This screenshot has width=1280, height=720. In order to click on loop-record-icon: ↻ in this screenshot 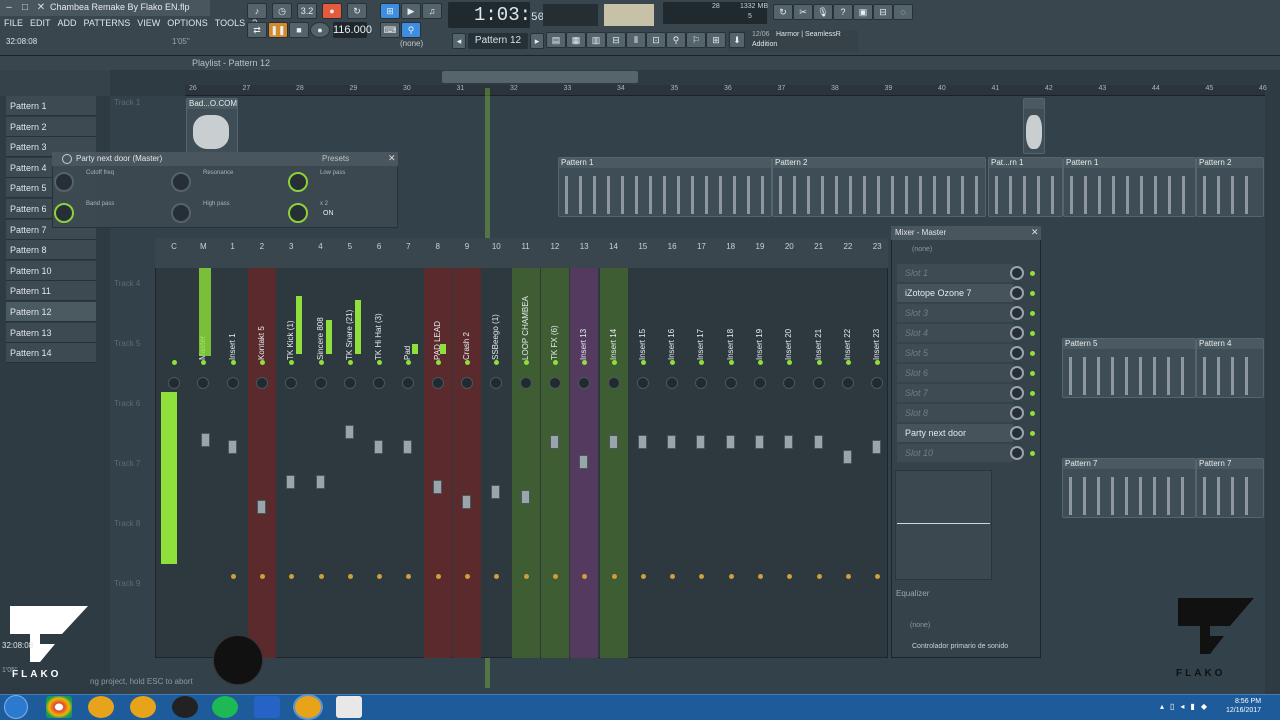, I will do `click(357, 11)`.